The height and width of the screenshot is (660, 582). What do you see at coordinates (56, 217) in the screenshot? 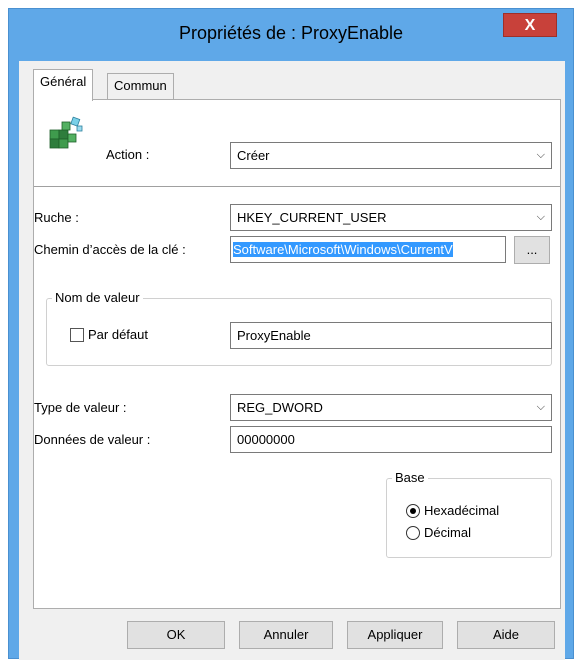
I see `hive-label: Ruche :` at bounding box center [56, 217].